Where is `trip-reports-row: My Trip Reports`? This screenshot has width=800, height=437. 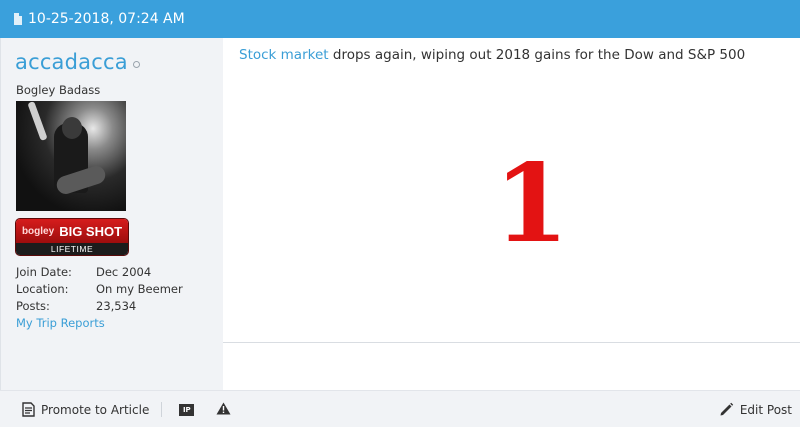 trip-reports-row: My Trip Reports is located at coordinates (99, 322).